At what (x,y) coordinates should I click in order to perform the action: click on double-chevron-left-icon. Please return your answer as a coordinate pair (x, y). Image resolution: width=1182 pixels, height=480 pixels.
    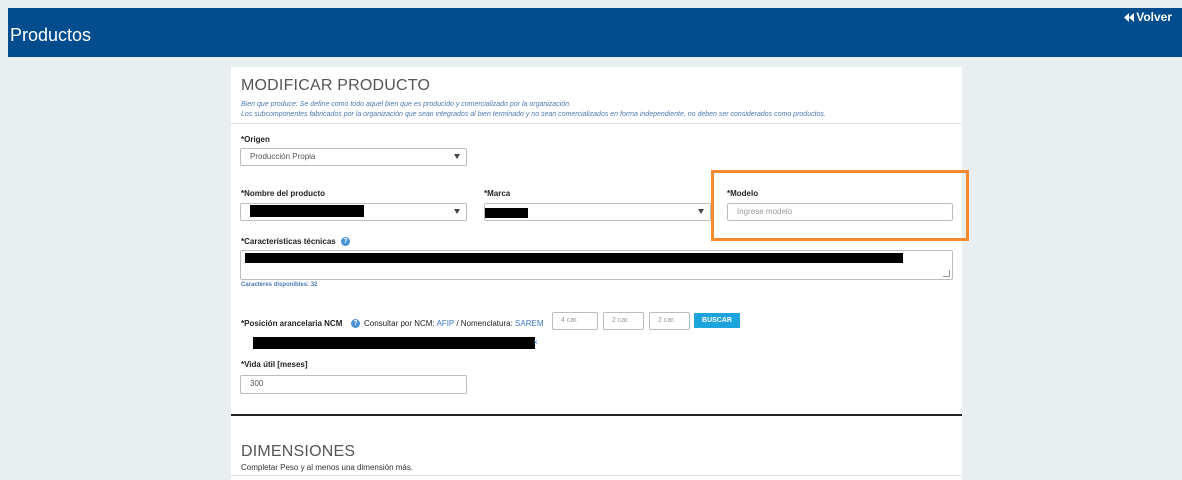
    Looking at the image, I should click on (1129, 17).